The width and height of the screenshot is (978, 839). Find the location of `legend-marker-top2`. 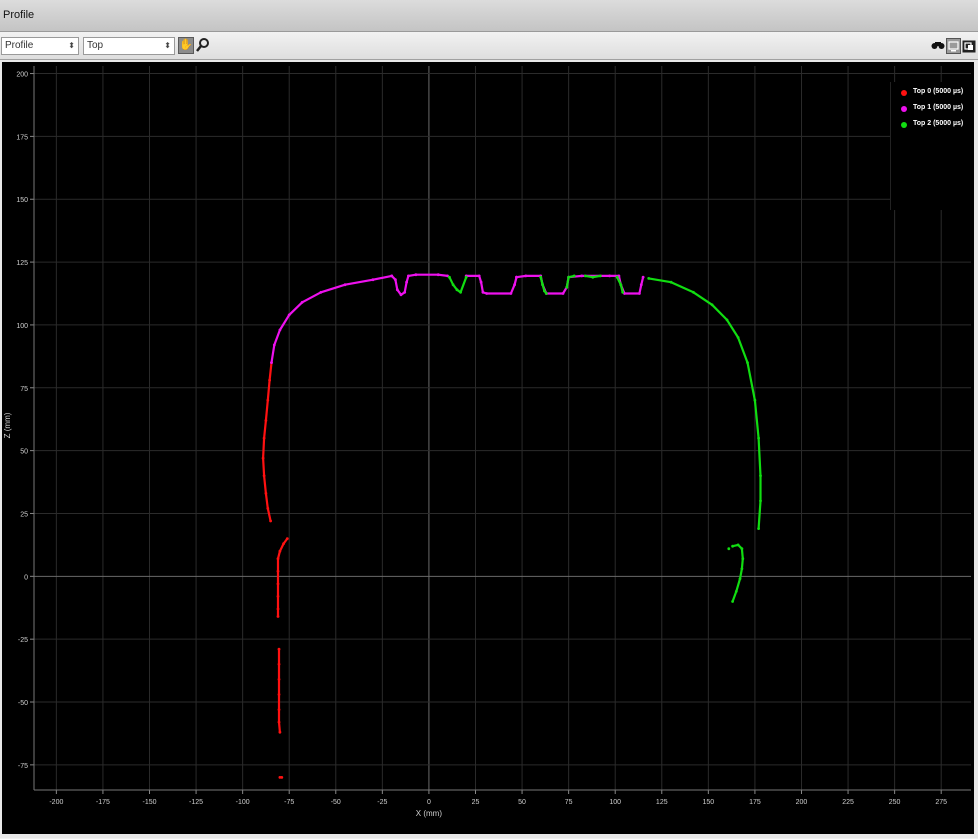

legend-marker-top2 is located at coordinates (904, 125).